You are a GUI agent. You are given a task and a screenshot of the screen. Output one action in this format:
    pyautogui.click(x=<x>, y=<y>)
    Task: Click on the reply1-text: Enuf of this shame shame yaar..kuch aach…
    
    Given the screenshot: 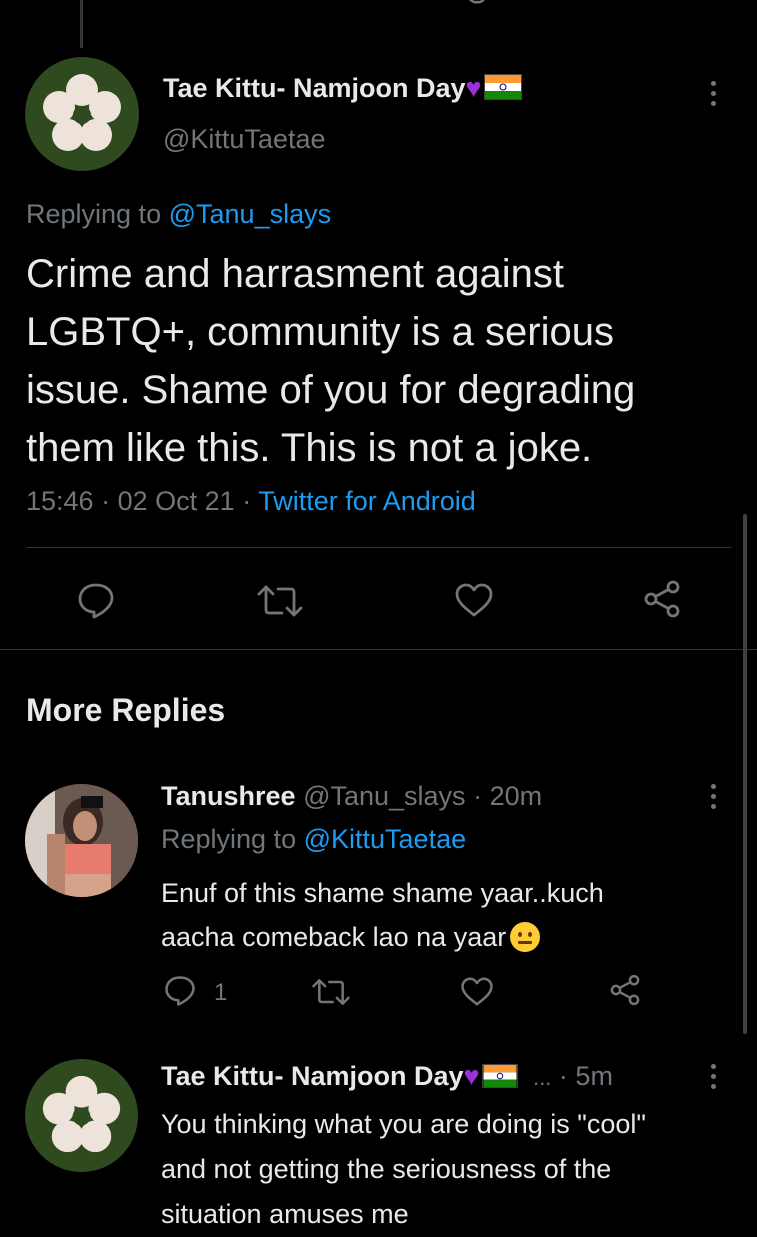 What is the action you would take?
    pyautogui.click(x=382, y=915)
    